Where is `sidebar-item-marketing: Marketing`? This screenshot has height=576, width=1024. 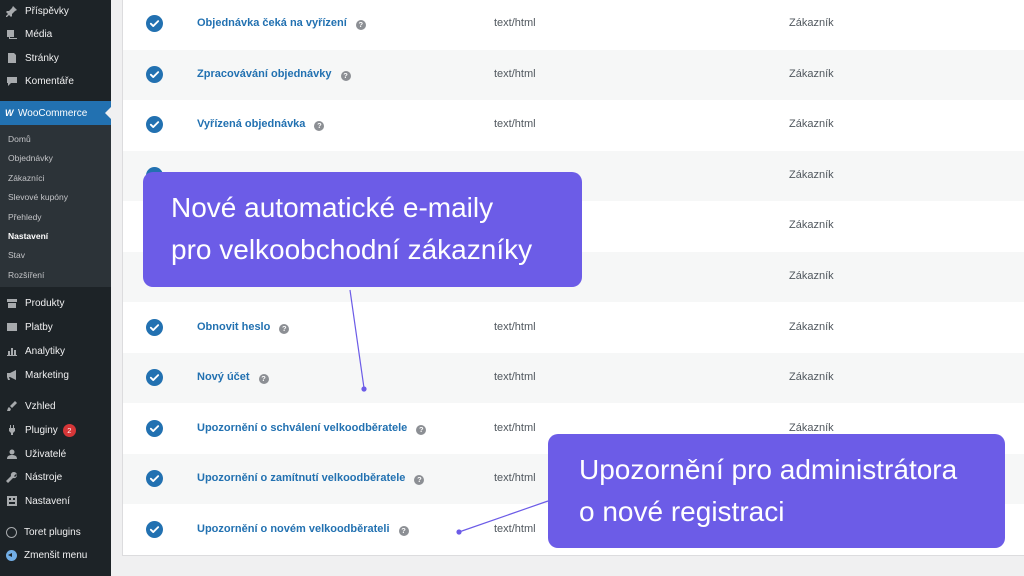 sidebar-item-marketing: Marketing is located at coordinates (55, 375).